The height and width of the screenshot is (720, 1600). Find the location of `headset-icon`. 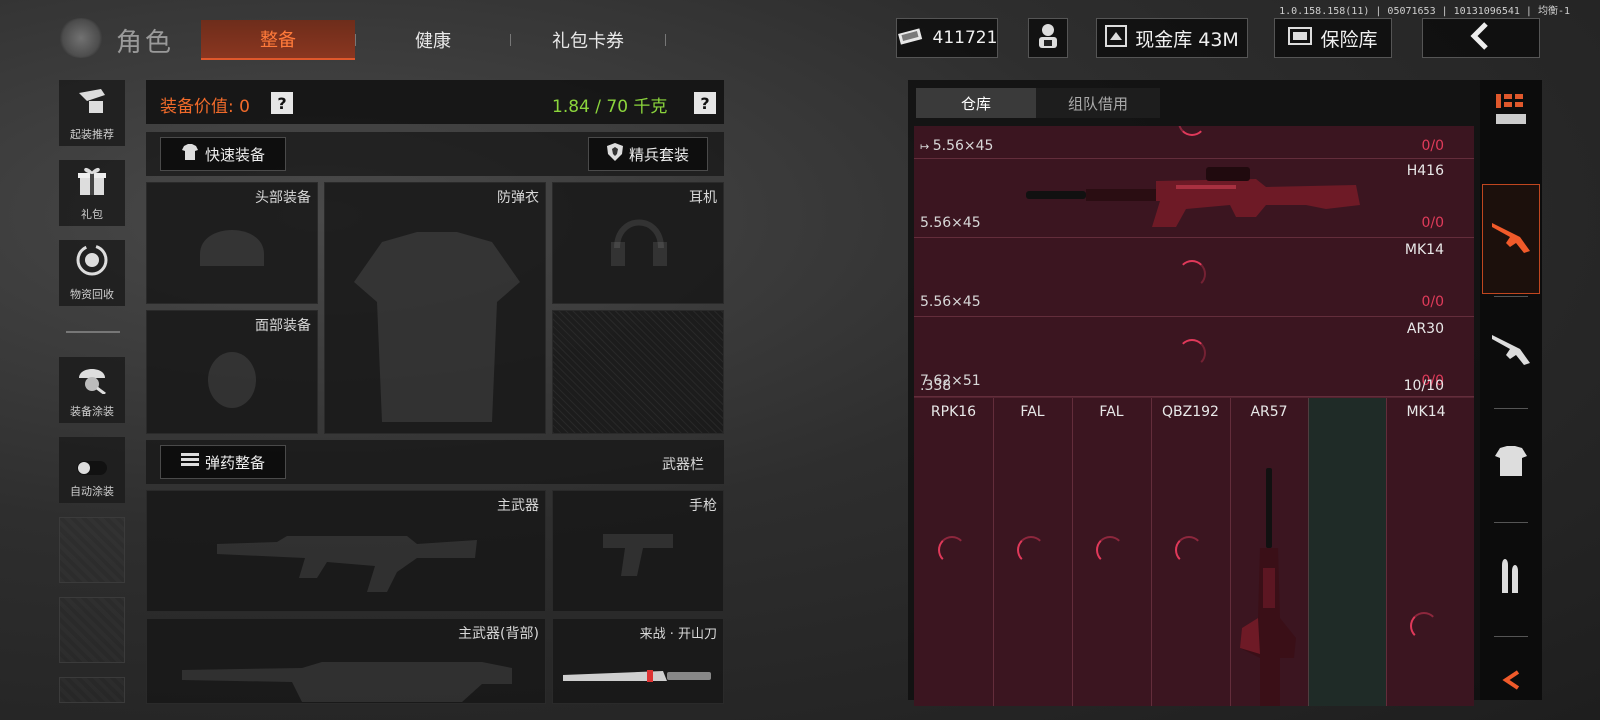

headset-icon is located at coordinates (639, 245).